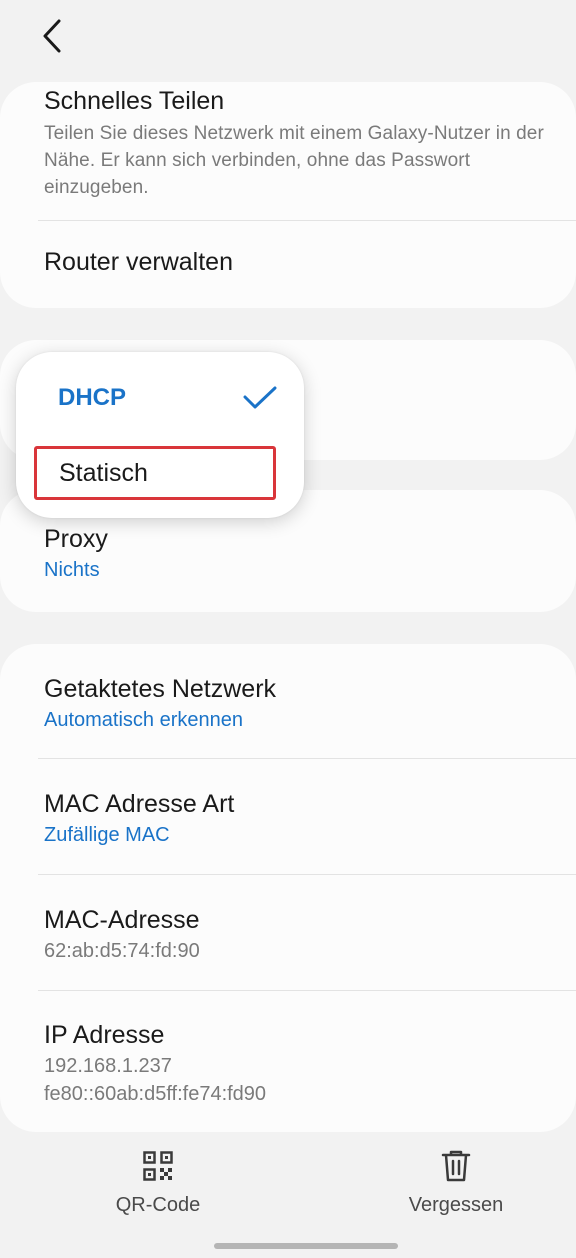 The width and height of the screenshot is (576, 1258). What do you see at coordinates (139, 804) in the screenshot?
I see `mac-type-title: MAC Adresse Art` at bounding box center [139, 804].